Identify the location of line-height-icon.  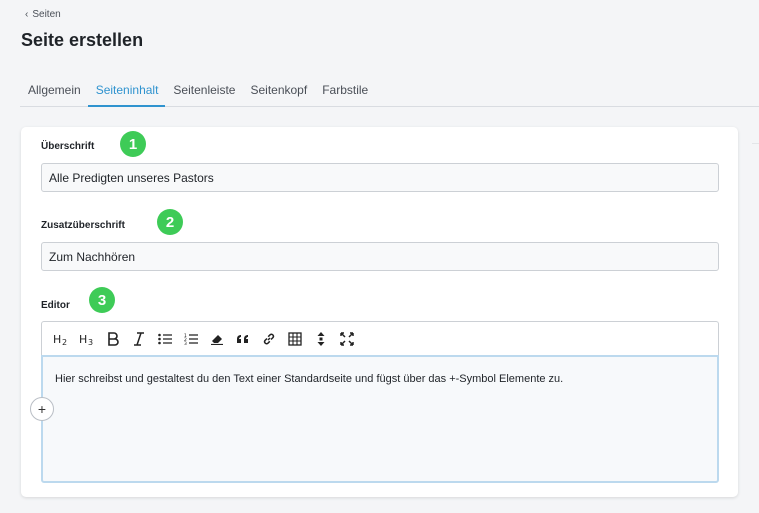
(321, 339).